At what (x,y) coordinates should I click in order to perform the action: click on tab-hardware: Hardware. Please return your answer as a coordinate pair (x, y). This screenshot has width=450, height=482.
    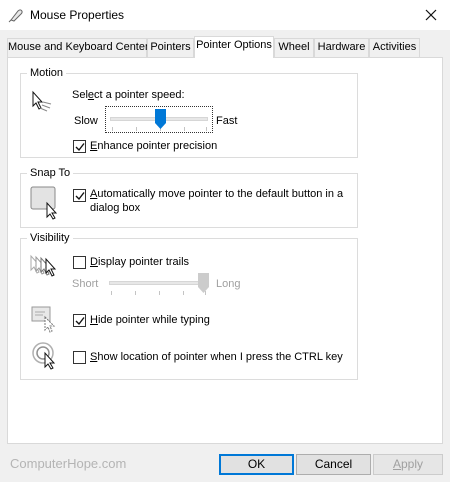
    Looking at the image, I should click on (341, 47).